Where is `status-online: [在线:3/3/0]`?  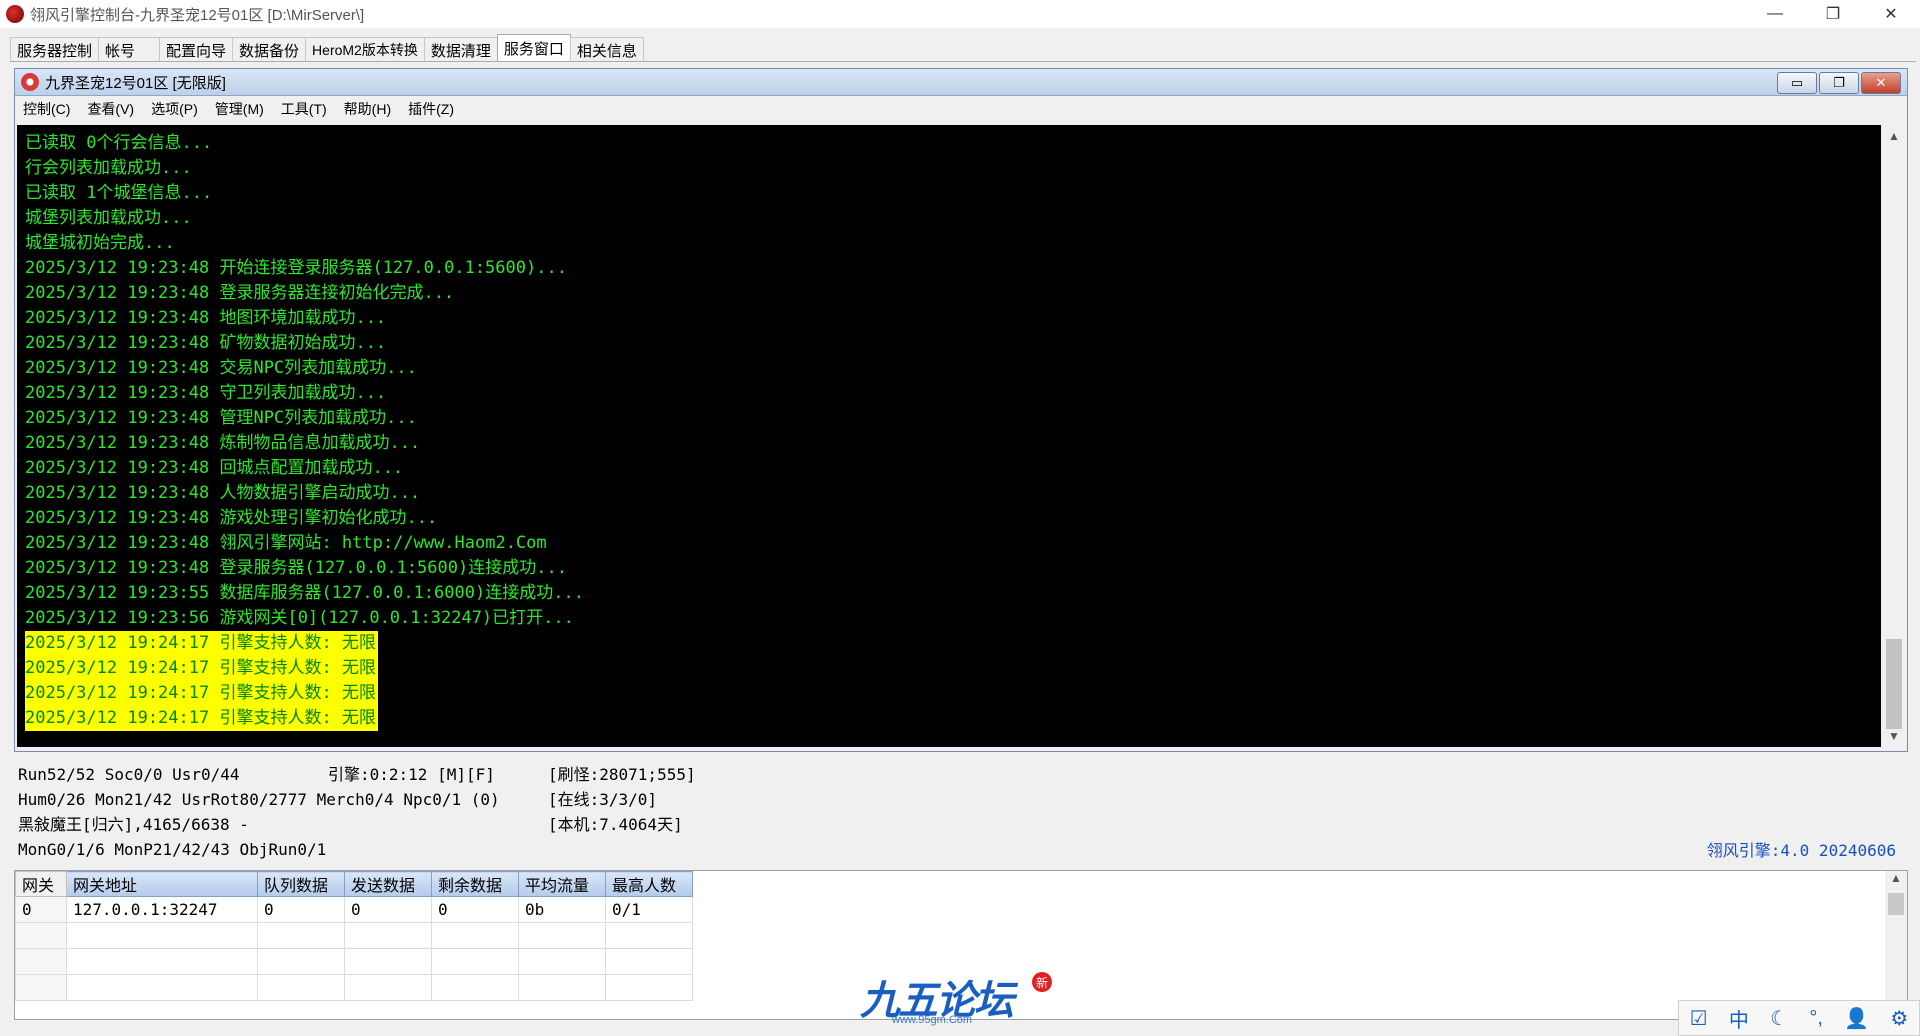 status-online: [在线:3/3/0] is located at coordinates (603, 799).